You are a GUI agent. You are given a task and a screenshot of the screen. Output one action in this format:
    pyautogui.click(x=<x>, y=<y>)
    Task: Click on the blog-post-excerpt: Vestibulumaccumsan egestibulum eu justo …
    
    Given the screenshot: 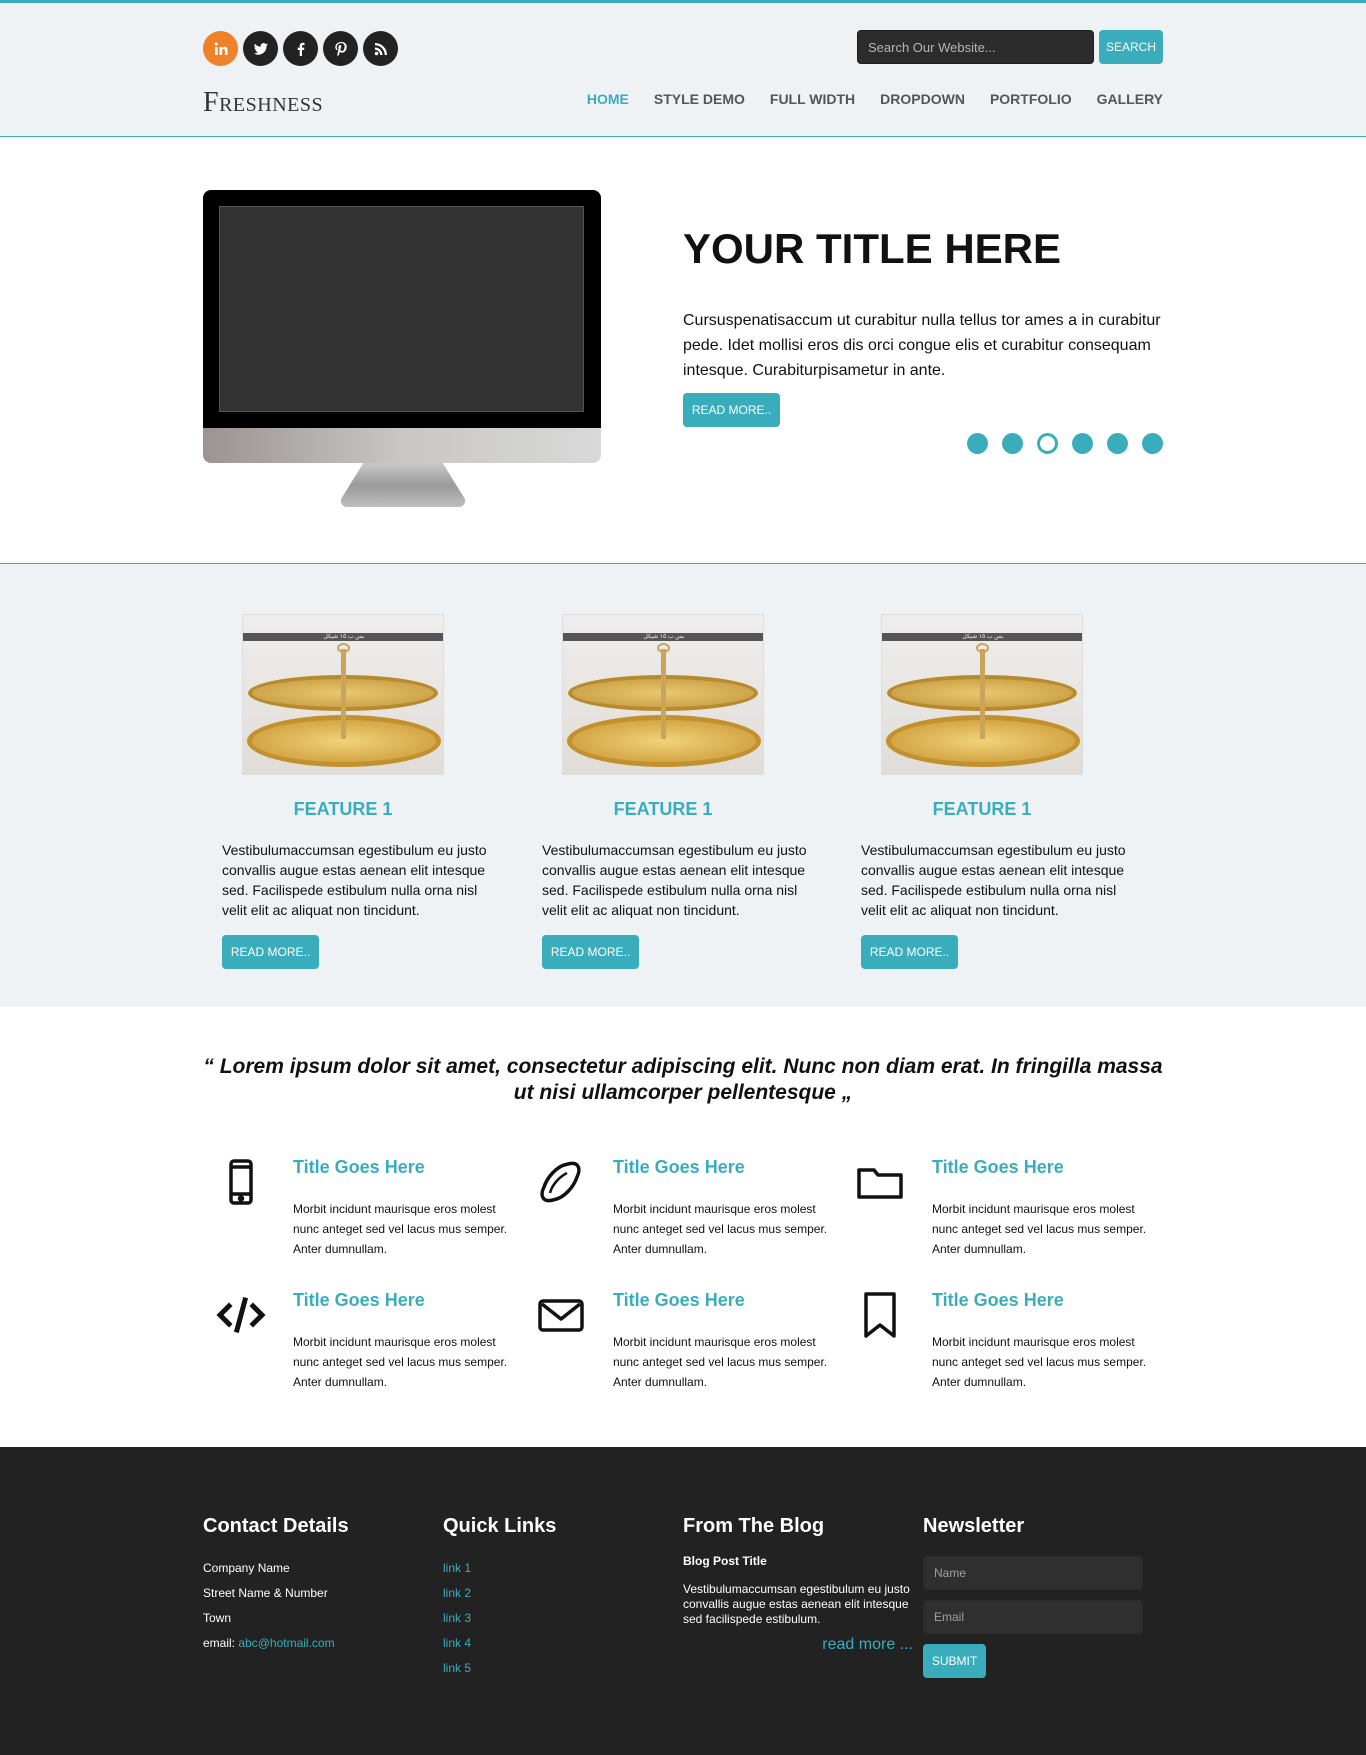 What is the action you would take?
    pyautogui.click(x=796, y=1604)
    